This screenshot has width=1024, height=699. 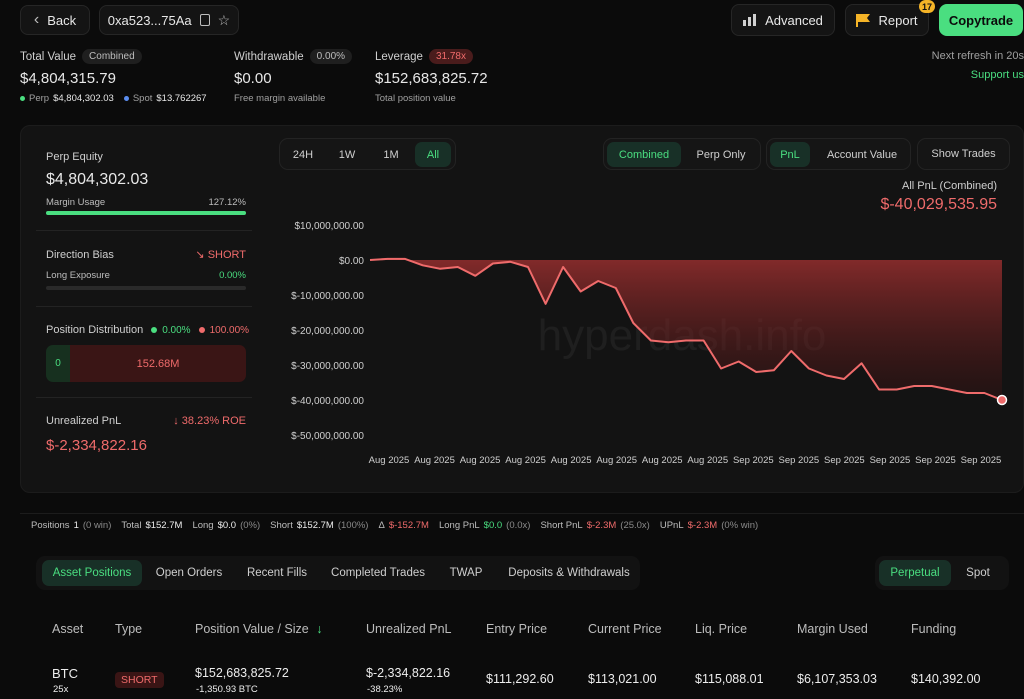 I want to click on mode-selector: Combined Perp Only, so click(x=682, y=154).